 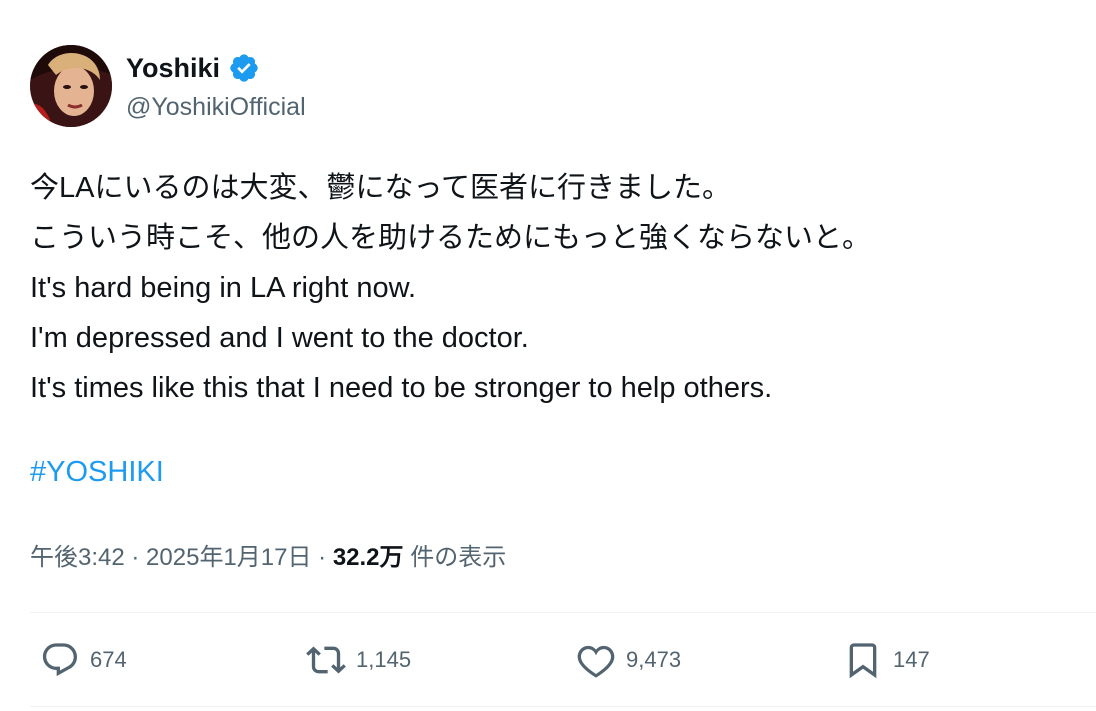 What do you see at coordinates (97, 472) in the screenshot?
I see `hashtag-link: #YOSHIKI` at bounding box center [97, 472].